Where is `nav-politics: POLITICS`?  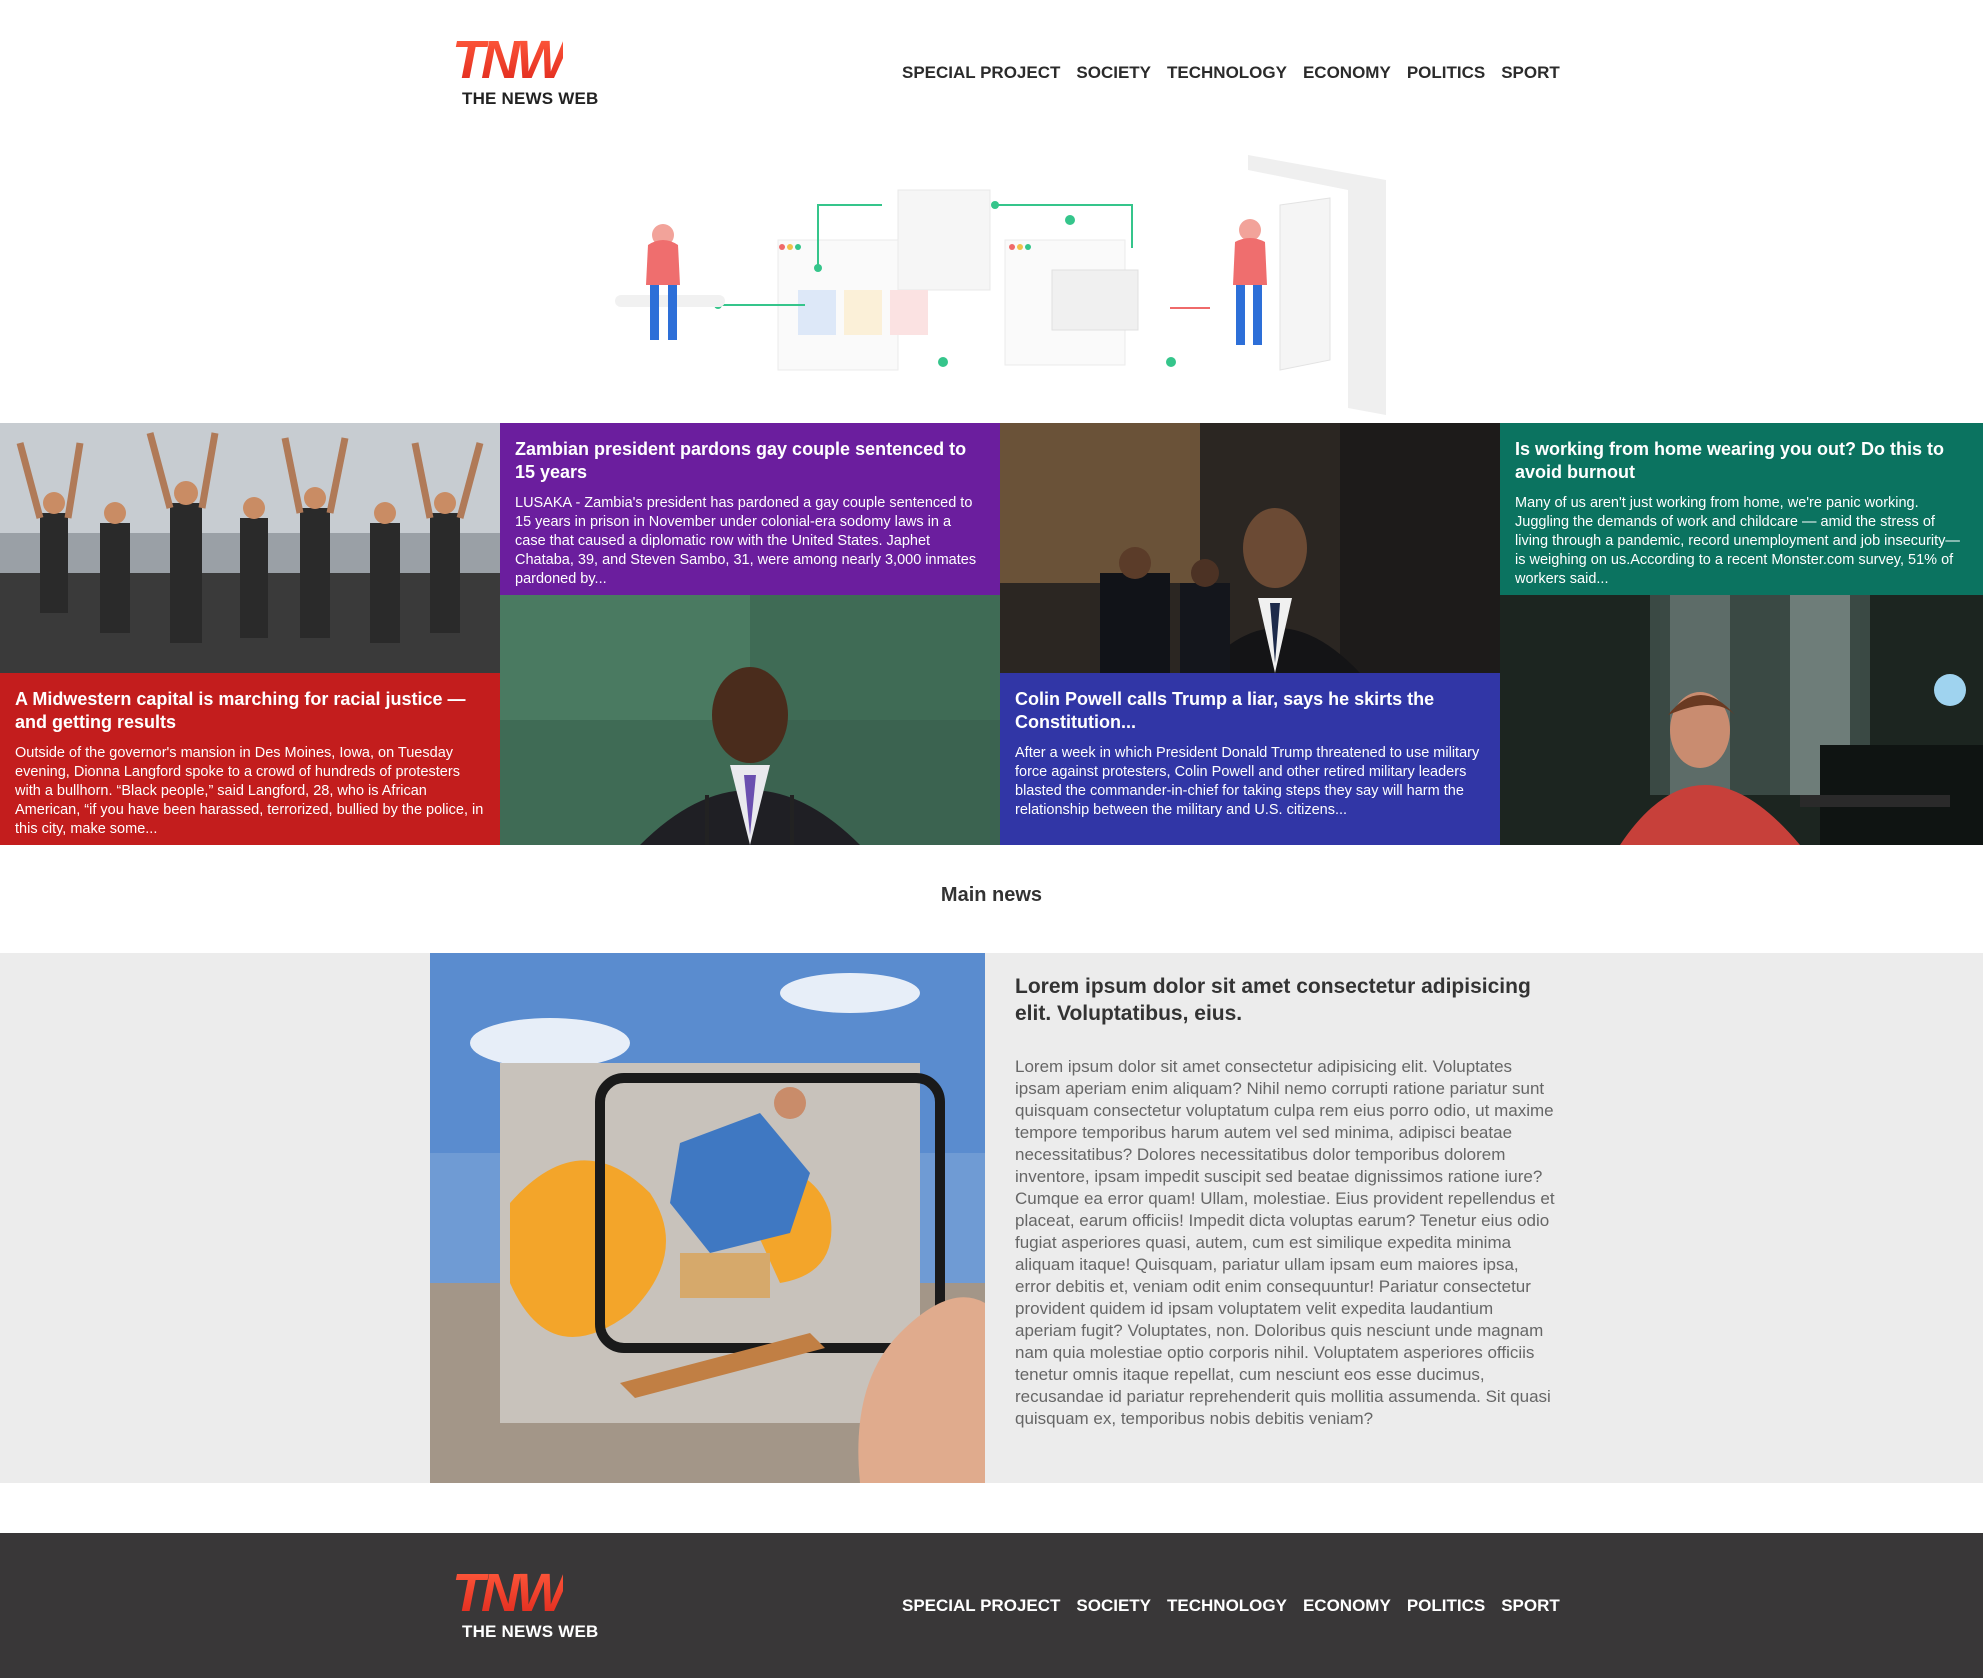
nav-politics: POLITICS is located at coordinates (1446, 73).